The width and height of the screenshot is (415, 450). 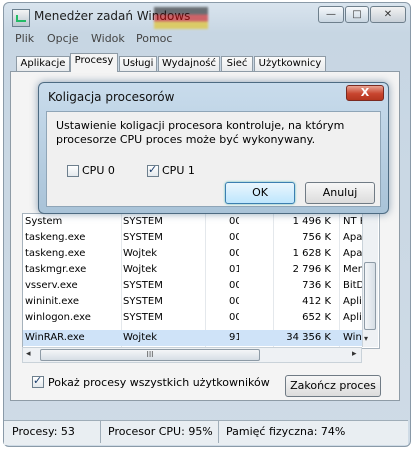 What do you see at coordinates (138, 64) in the screenshot?
I see `tab-services: Usługi` at bounding box center [138, 64].